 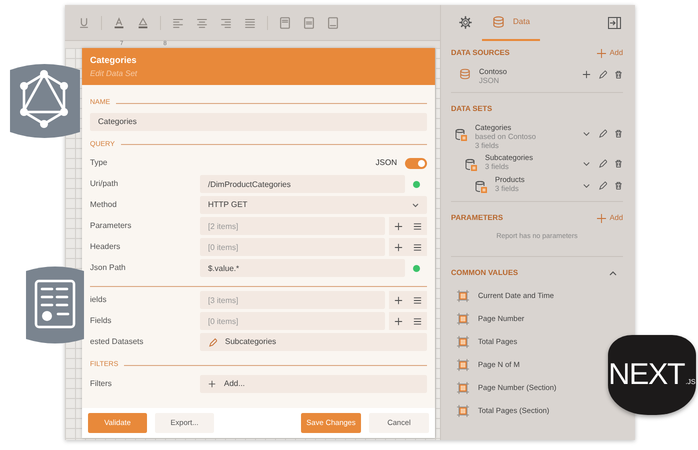 I want to click on input-field: /DimProductCategories, so click(x=302, y=184).